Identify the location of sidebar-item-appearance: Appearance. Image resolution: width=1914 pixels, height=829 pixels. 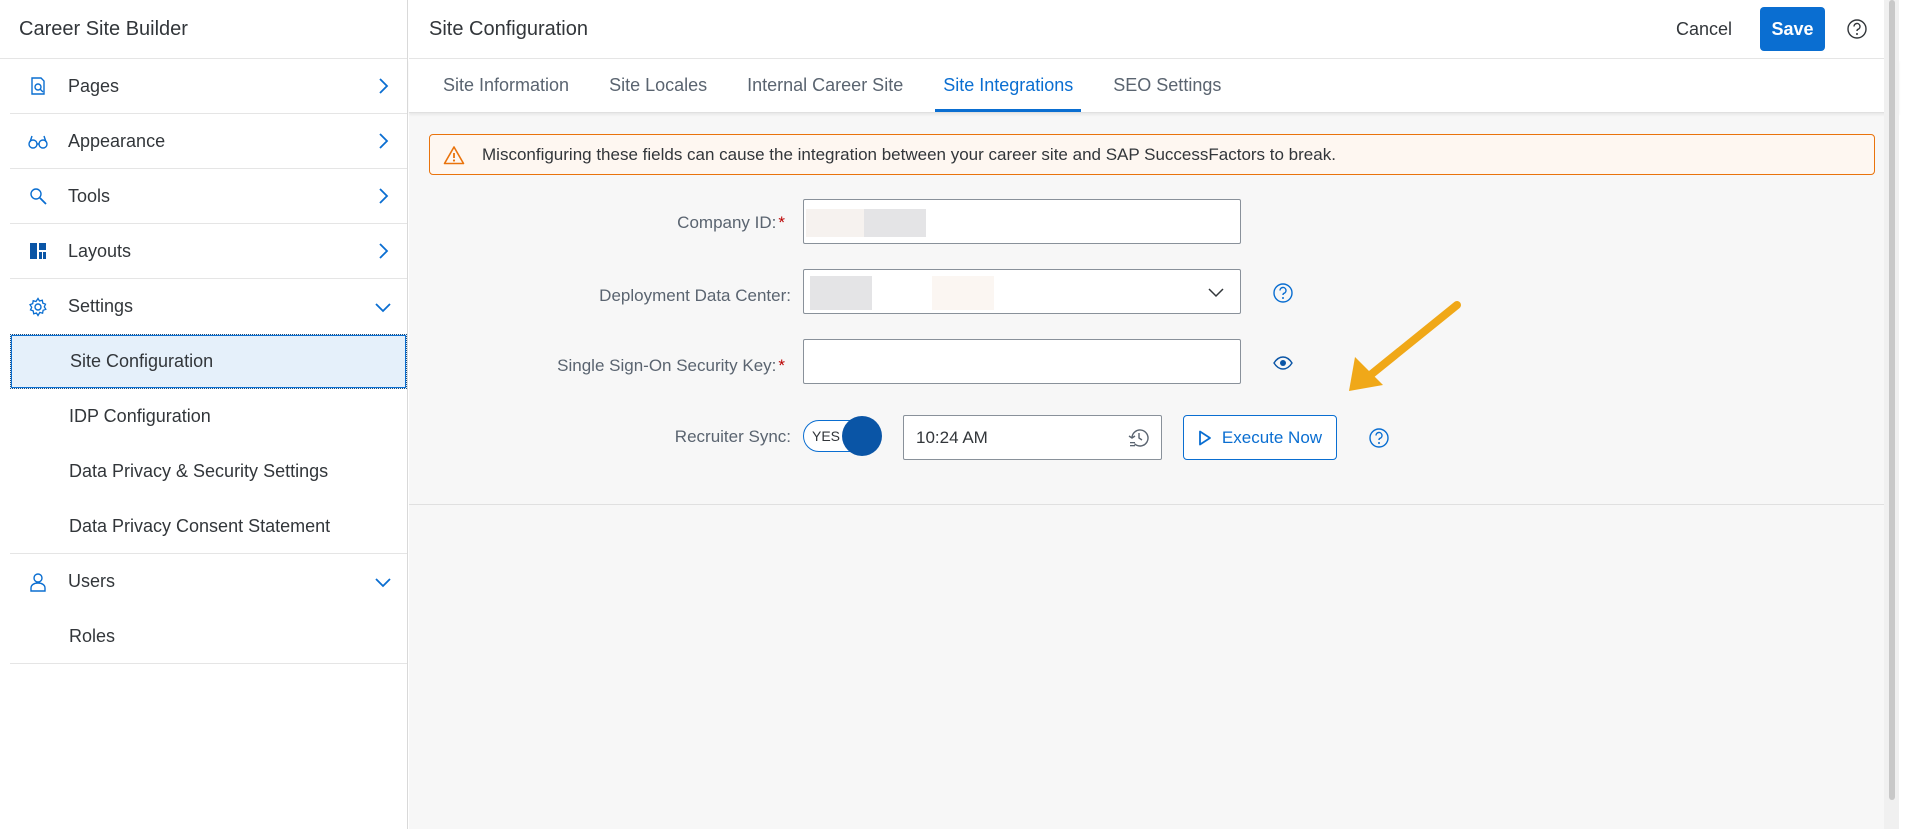
(208, 141).